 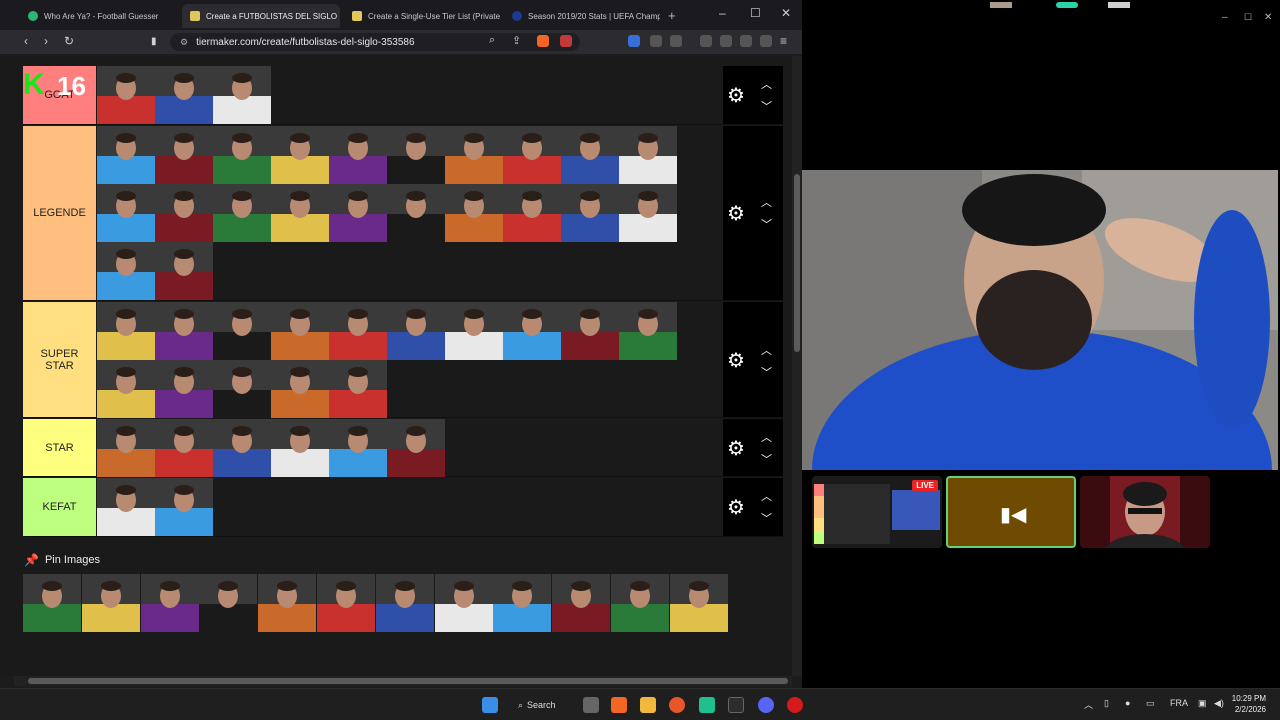 What do you see at coordinates (706, 41) in the screenshot?
I see `sidebar-icon` at bounding box center [706, 41].